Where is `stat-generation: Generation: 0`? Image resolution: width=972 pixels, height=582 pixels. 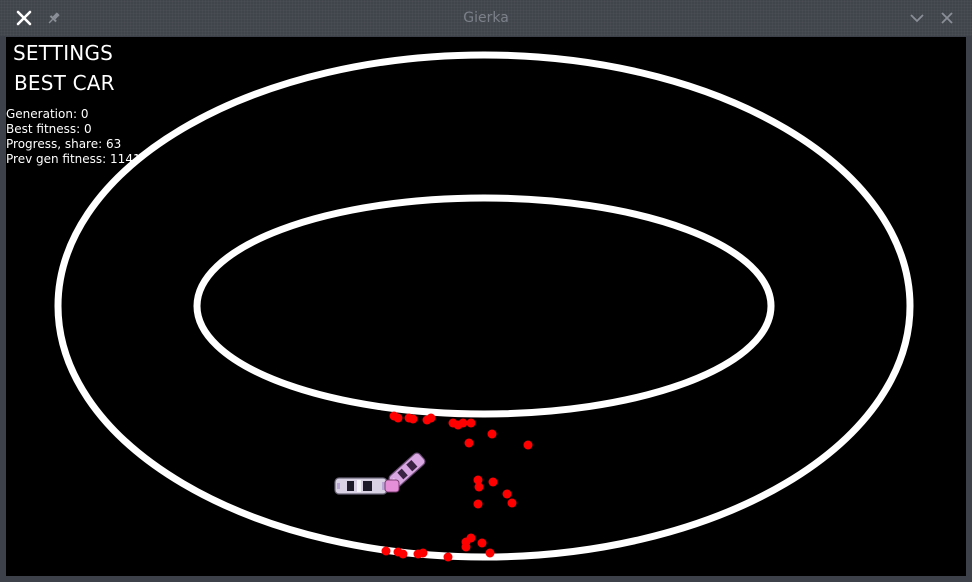 stat-generation: Generation: 0 is located at coordinates (73, 114).